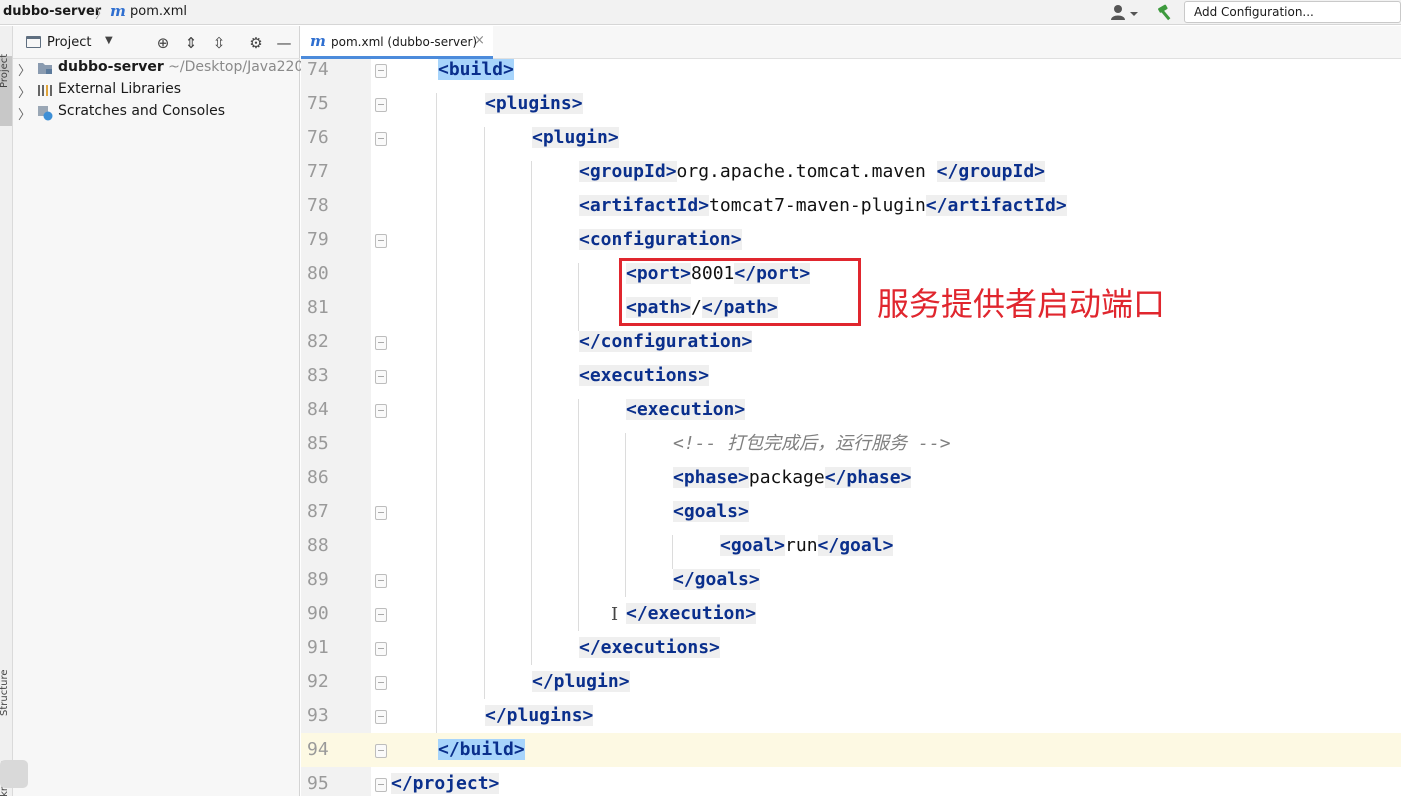 This screenshot has width=1401, height=796. I want to click on tree-item-dubbo-server: 〉 dubbo-server ~/Desktop/Java2208, so click(162, 69).